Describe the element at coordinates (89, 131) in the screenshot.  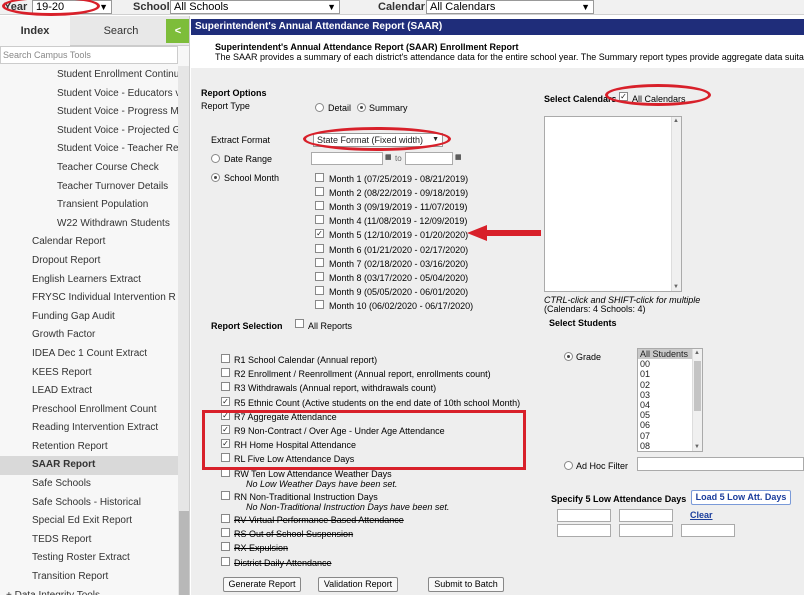
I see `sidebar-item: Student Voice - Projected G` at that location.